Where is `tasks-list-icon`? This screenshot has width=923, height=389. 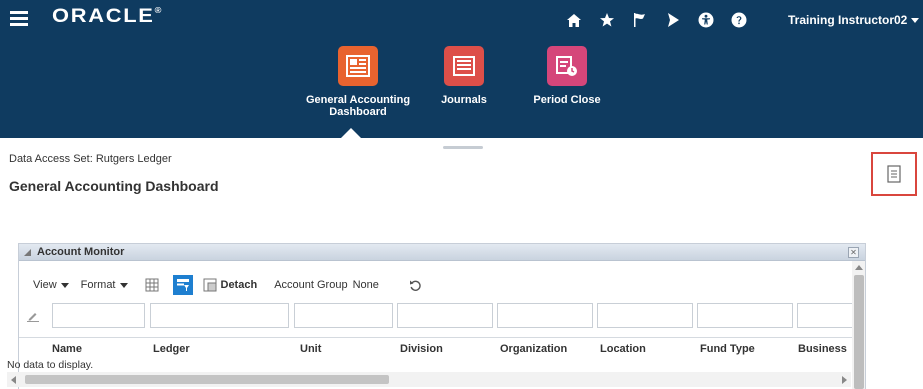
tasks-list-icon is located at coordinates (894, 174).